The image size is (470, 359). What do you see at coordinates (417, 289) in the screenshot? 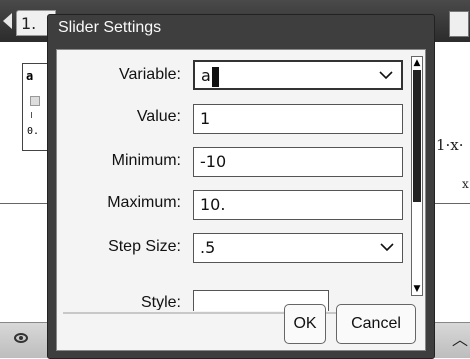
I see `scroll-down-icon: ▼` at bounding box center [417, 289].